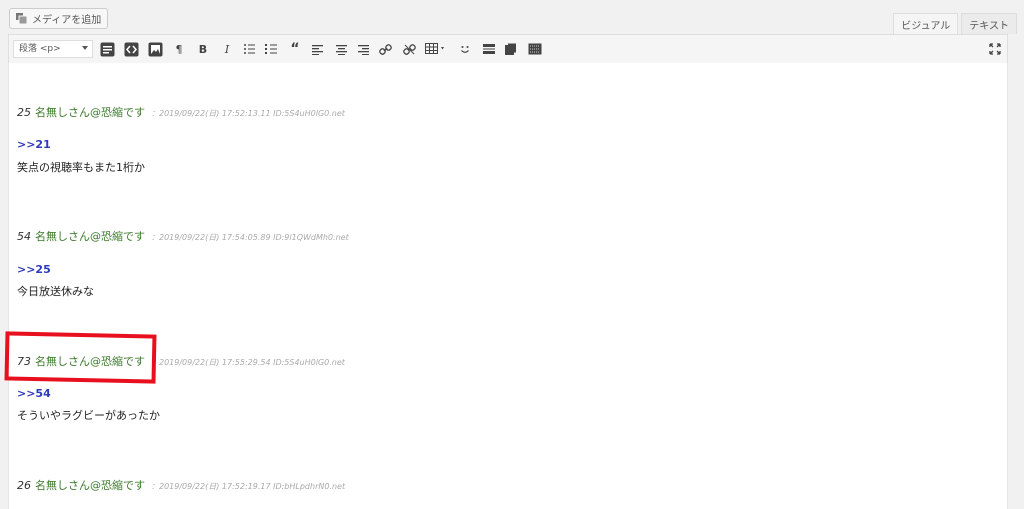 This screenshot has width=1024, height=509. I want to click on add-media-label: メディアを追加, so click(67, 20).